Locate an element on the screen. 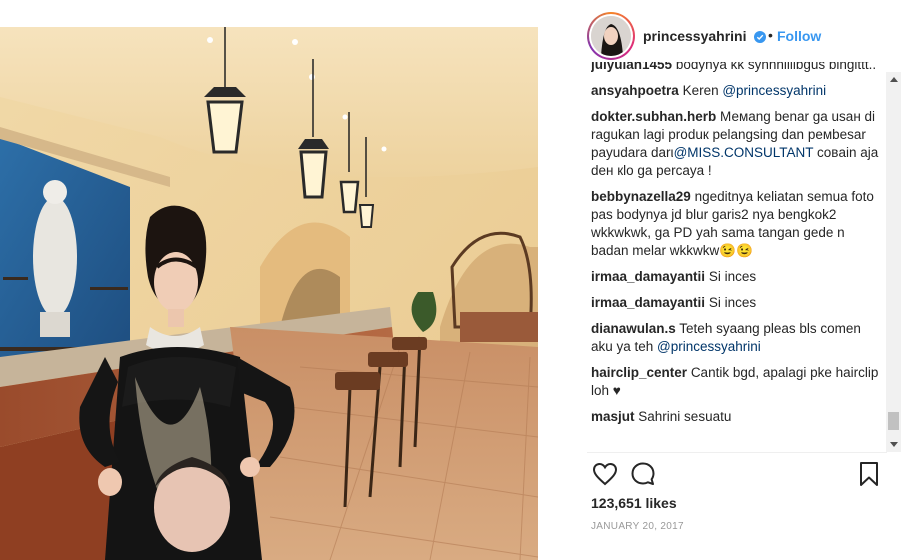  comment-bubble-icon is located at coordinates (643, 474).